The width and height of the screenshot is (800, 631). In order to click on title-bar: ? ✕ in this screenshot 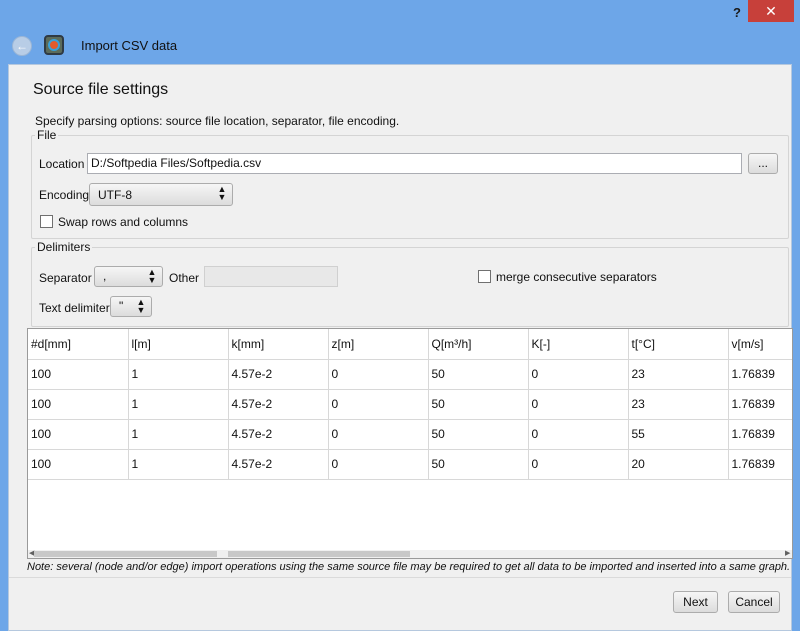, I will do `click(400, 13)`.